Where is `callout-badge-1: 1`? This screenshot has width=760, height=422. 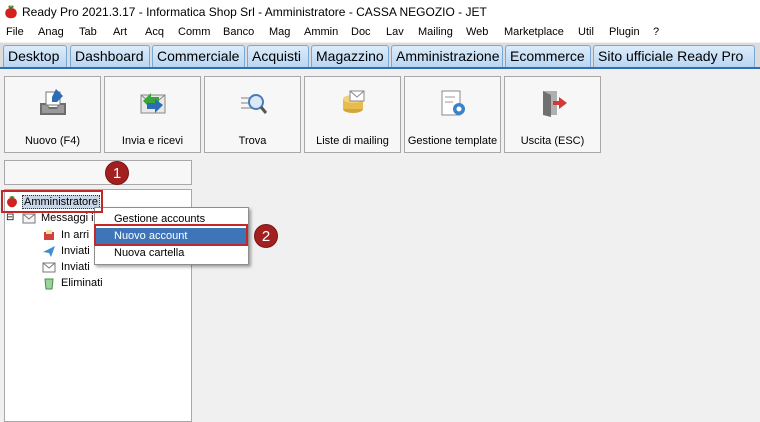
callout-badge-1: 1 is located at coordinates (117, 173).